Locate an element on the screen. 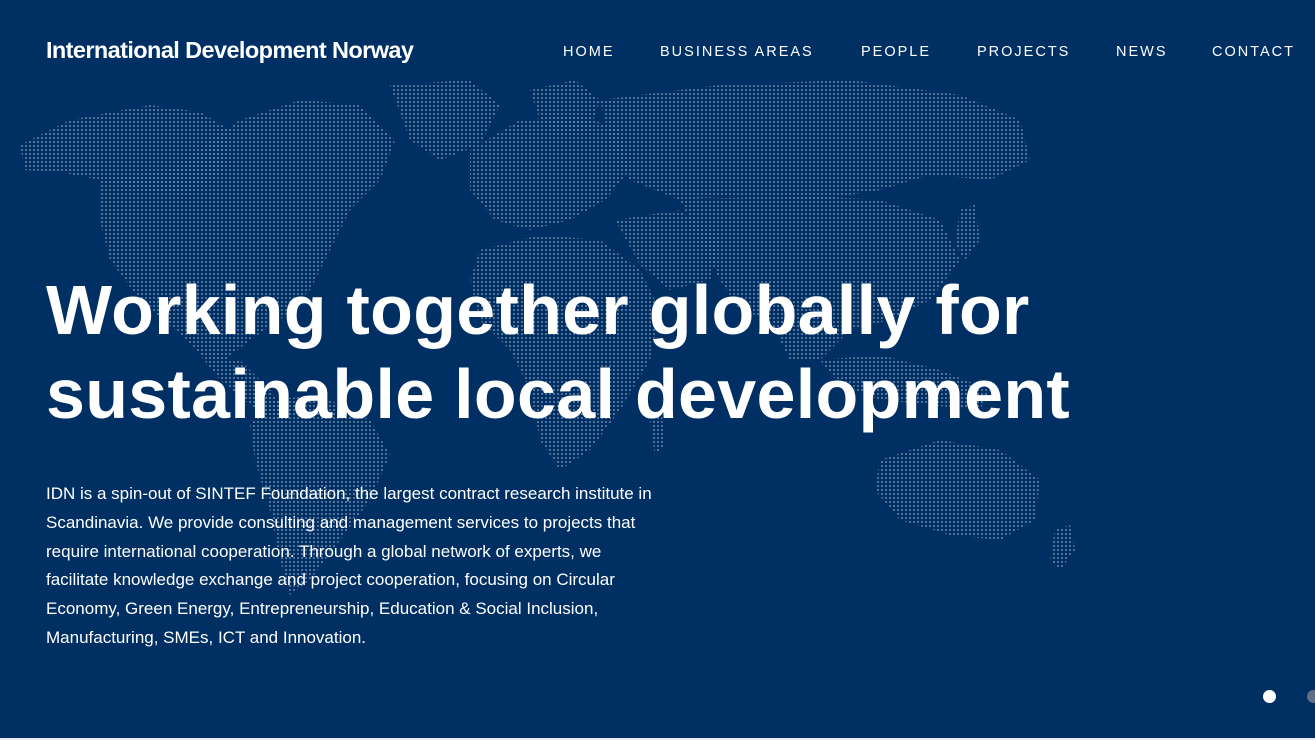 The height and width of the screenshot is (740, 1315). nav-item-business-areas: BUSINESS AREAS is located at coordinates (737, 52).